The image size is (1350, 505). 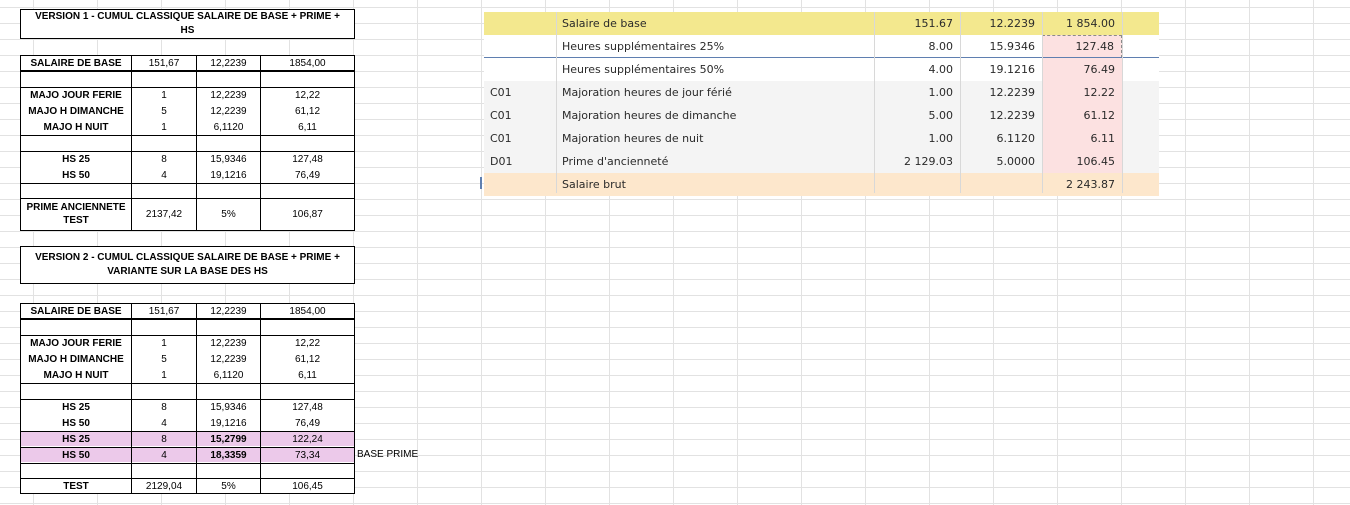 What do you see at coordinates (76, 111) in the screenshot?
I see `v1-majo-label: MAJO H DIMANCHE` at bounding box center [76, 111].